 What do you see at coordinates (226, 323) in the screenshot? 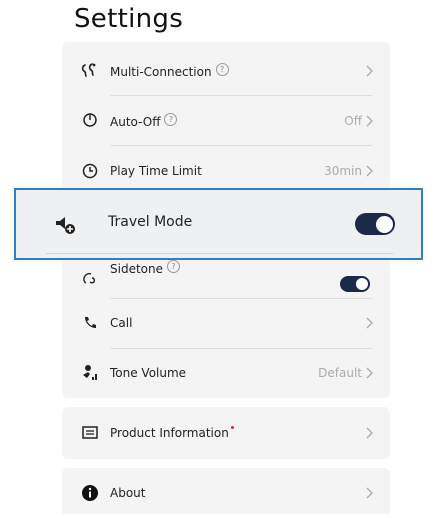
I see `call-row: Call` at bounding box center [226, 323].